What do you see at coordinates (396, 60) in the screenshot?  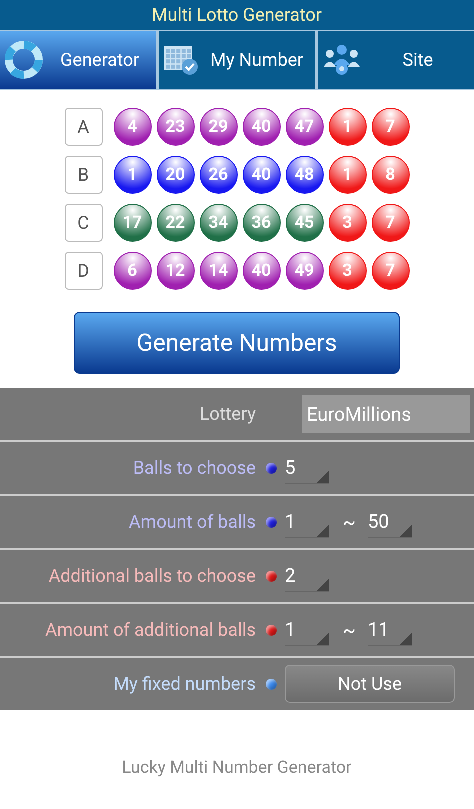 I see `tab: Site` at bounding box center [396, 60].